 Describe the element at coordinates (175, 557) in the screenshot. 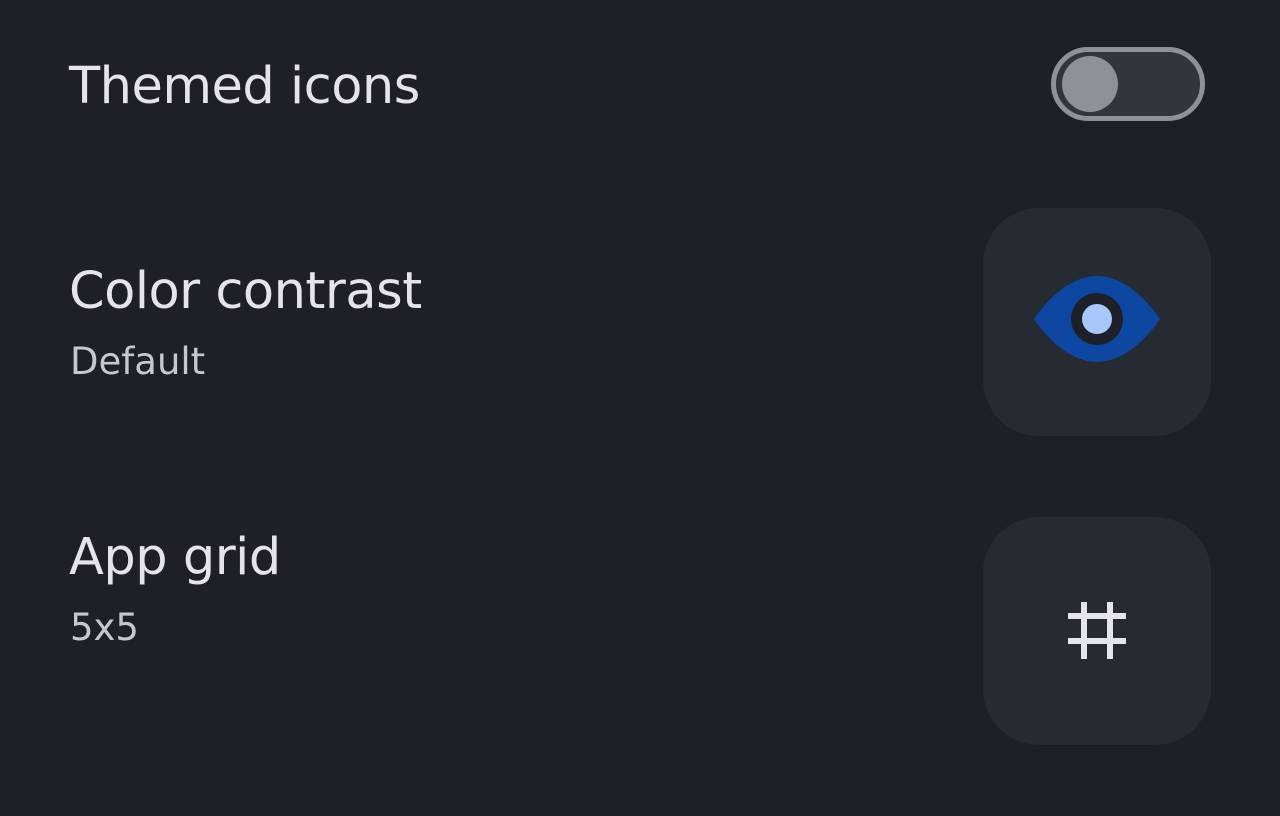

I see `app-grid-title: App grid` at that location.